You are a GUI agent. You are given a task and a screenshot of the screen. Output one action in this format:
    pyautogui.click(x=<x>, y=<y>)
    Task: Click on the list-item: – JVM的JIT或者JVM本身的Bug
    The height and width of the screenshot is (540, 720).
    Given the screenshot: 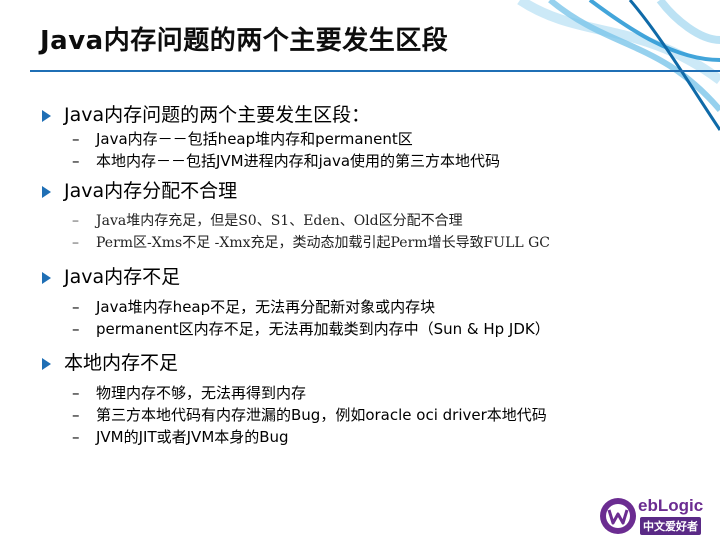 What is the action you would take?
    pyautogui.click(x=370, y=437)
    